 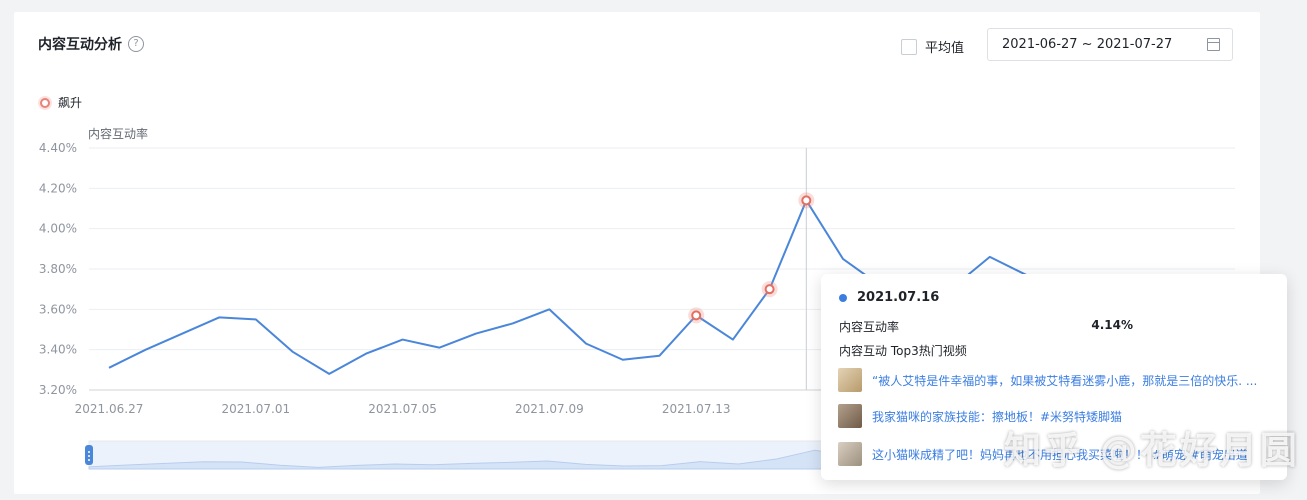 I want to click on tooltip-date: 2021.07.16, so click(x=898, y=297).